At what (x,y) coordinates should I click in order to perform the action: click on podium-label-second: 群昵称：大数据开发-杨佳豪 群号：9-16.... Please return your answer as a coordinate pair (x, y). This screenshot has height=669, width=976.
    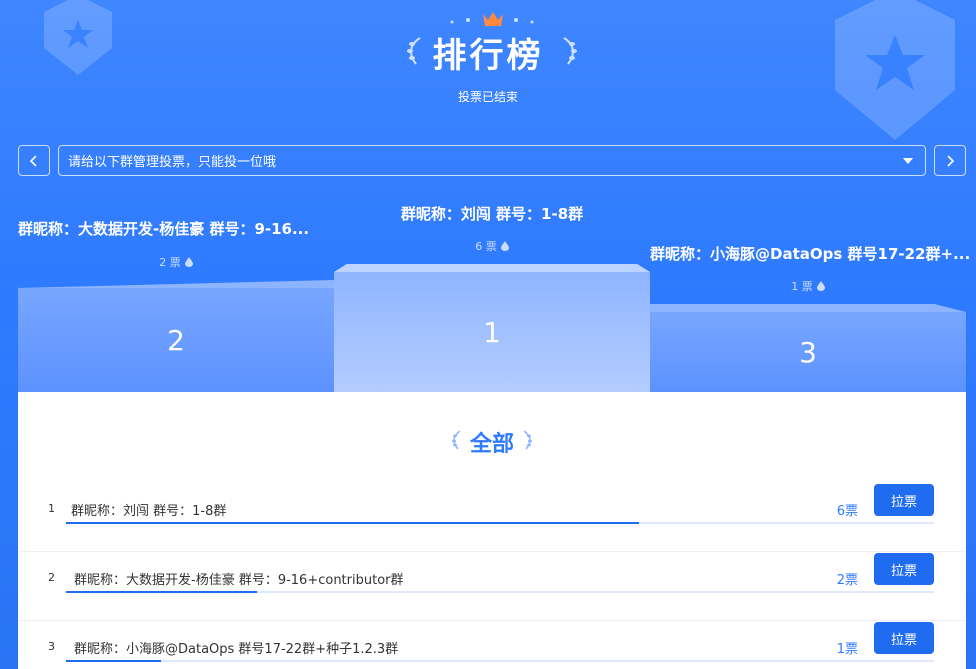
    Looking at the image, I should click on (164, 229).